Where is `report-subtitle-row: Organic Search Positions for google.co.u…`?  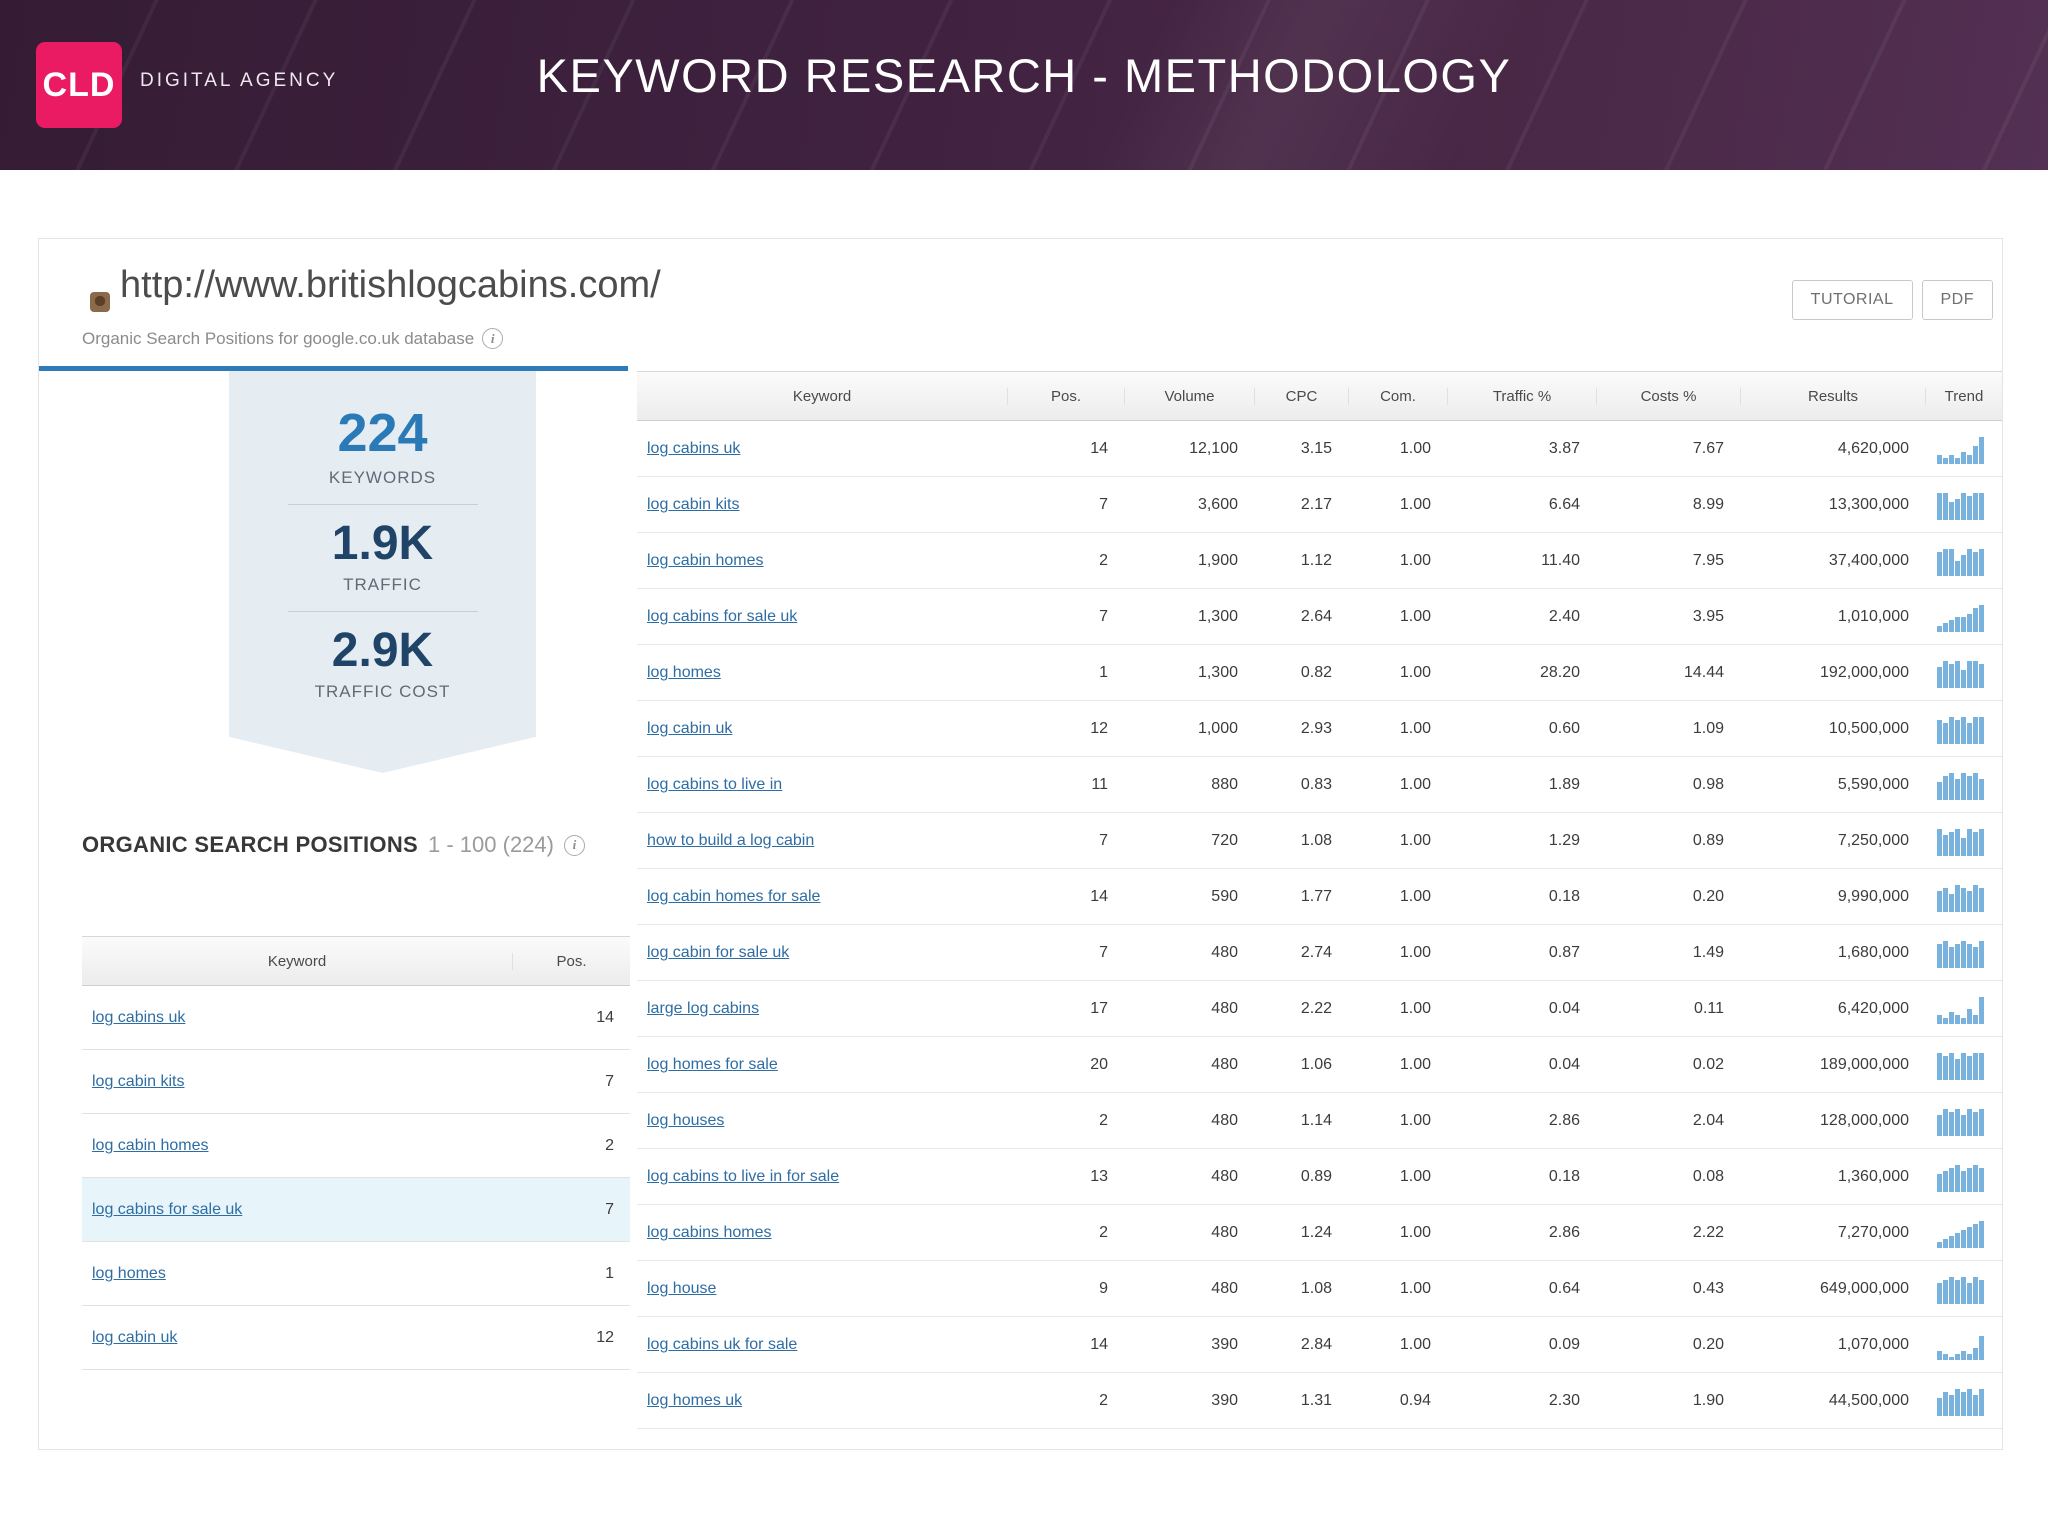
report-subtitle-row: Organic Search Positions for google.co.u… is located at coordinates (293, 338).